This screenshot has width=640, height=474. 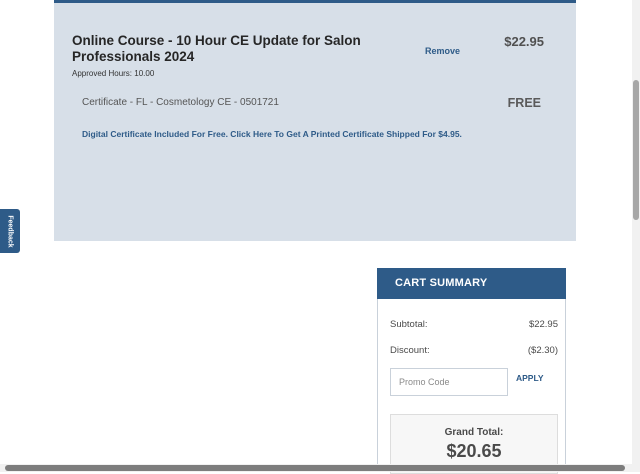 I want to click on feedback-tab: Feedback, so click(x=10, y=231).